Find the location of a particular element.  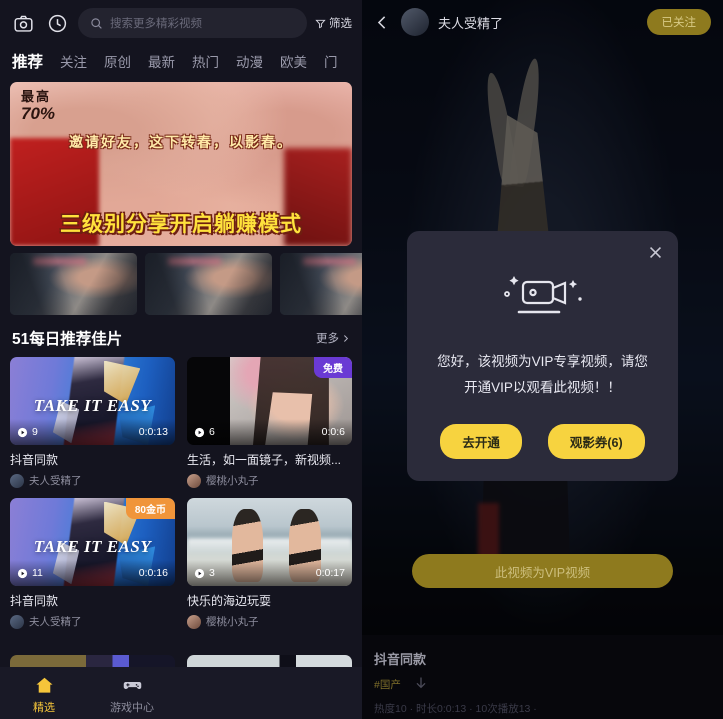

video-card: TAKE IT EASY 80金币 11 0:0:16 抖音同款 夫人受精了 is located at coordinates (92, 563).